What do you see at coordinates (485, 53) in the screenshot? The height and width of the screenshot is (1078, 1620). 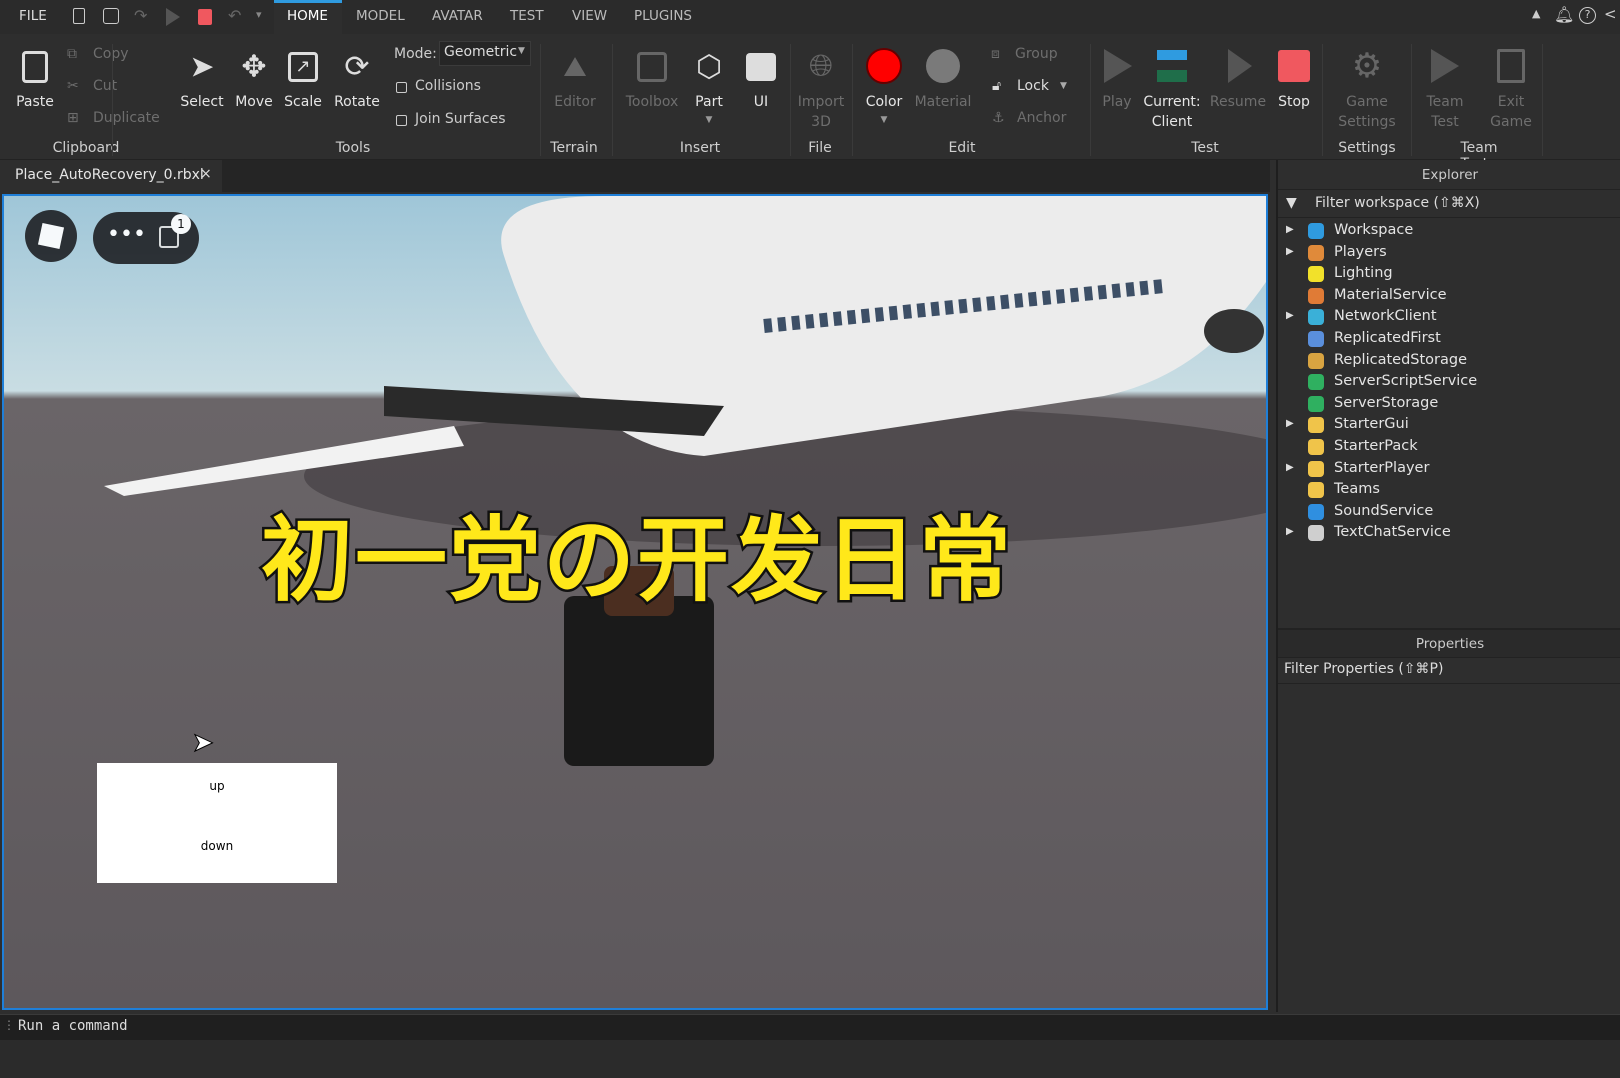 I see `mode-dropdown: Geometric ▼` at bounding box center [485, 53].